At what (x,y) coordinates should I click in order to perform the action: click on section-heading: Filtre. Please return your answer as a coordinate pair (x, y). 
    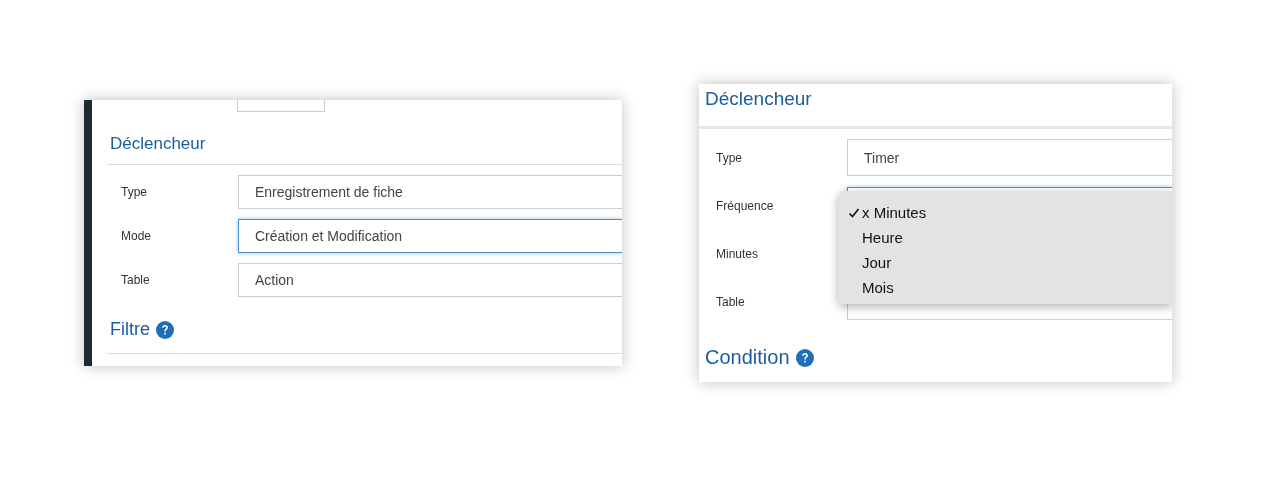
    Looking at the image, I should click on (130, 329).